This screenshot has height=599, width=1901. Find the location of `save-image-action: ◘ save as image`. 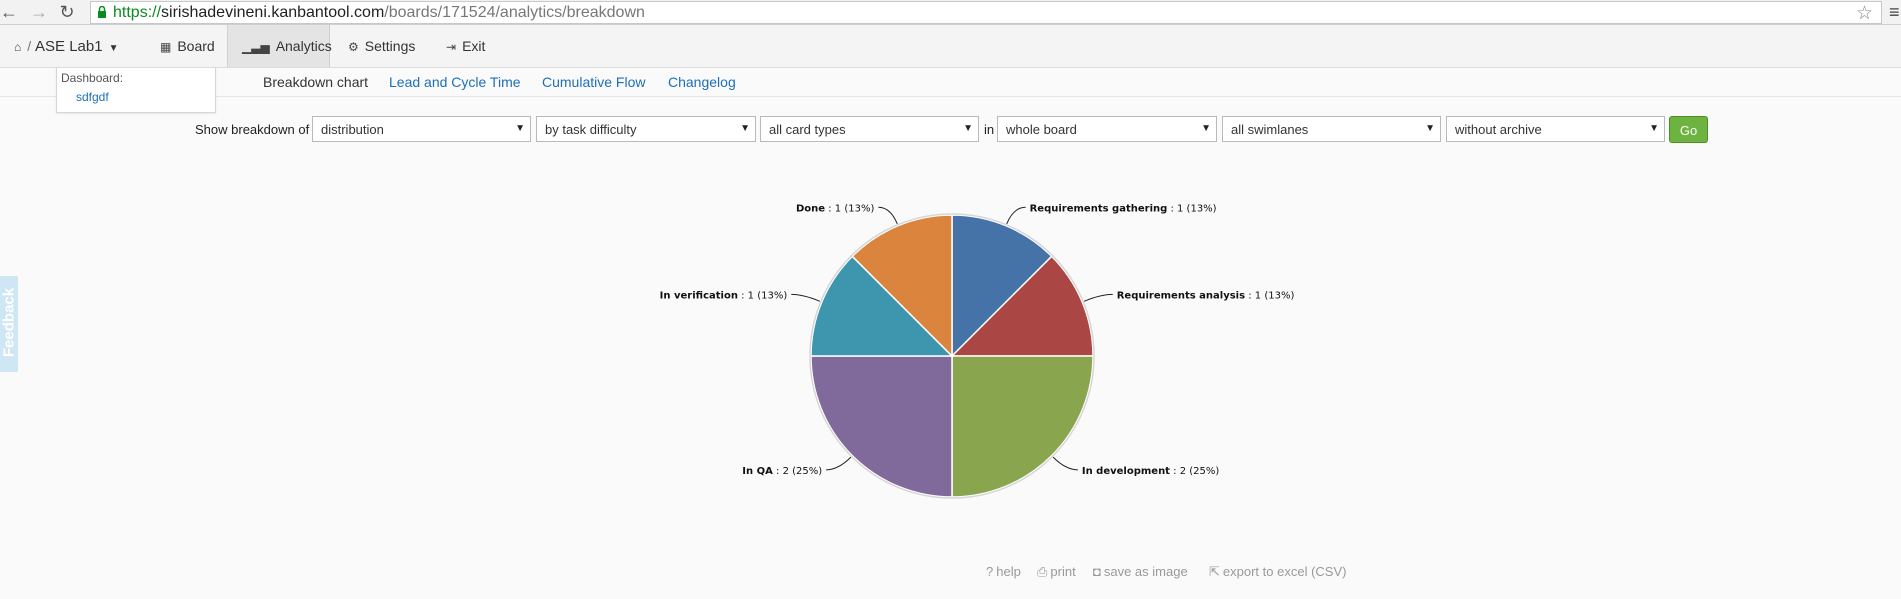

save-image-action: ◘ save as image is located at coordinates (1140, 571).